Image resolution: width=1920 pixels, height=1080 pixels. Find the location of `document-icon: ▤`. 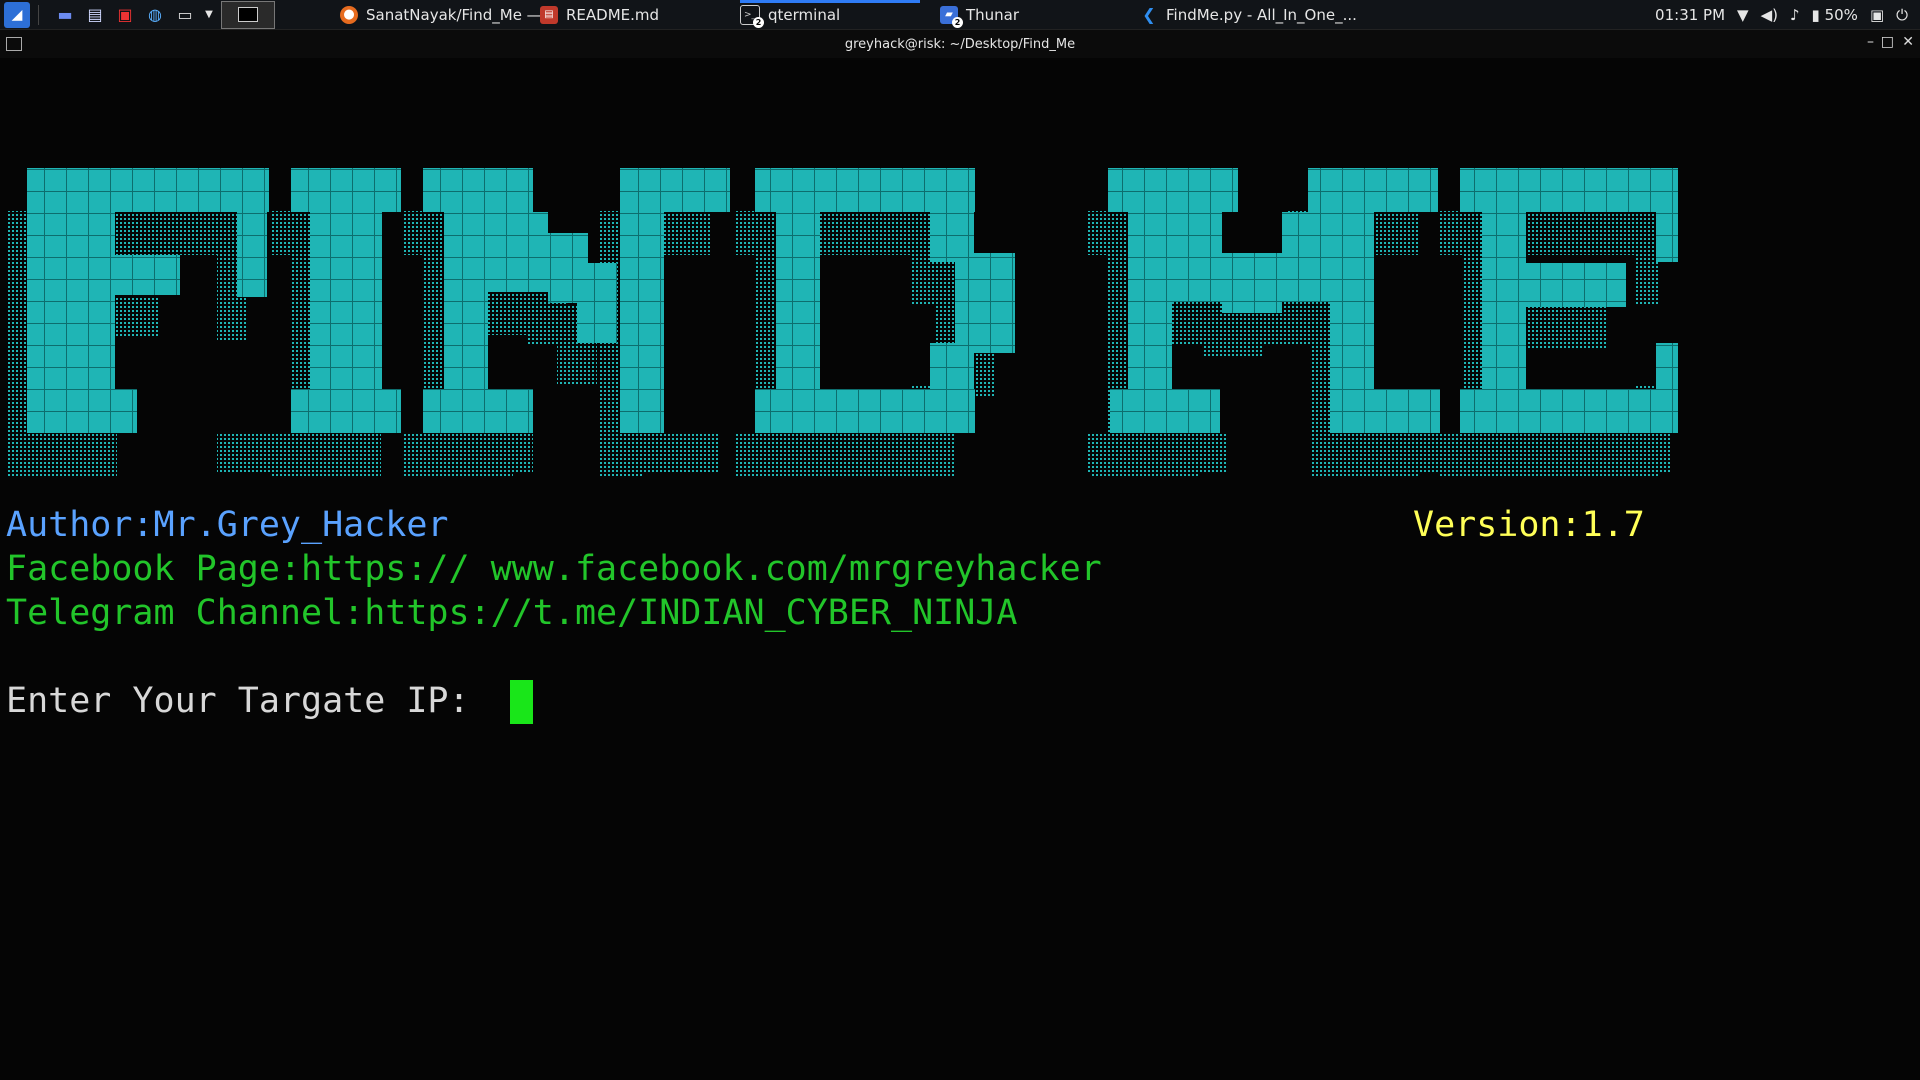

document-icon: ▤ is located at coordinates (549, 14).